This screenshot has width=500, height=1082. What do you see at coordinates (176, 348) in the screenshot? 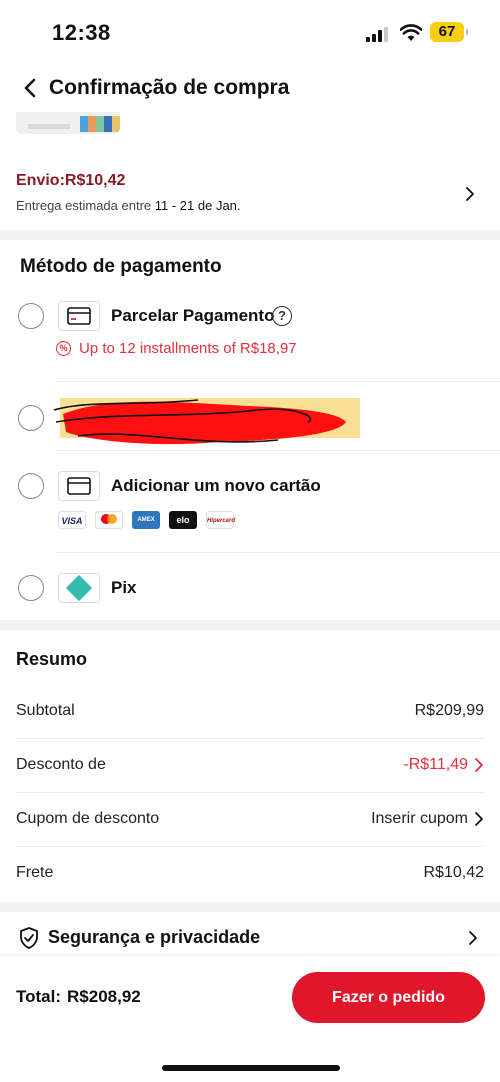
I see `installments-note: % Up to 12 installments of R$18,97` at bounding box center [176, 348].